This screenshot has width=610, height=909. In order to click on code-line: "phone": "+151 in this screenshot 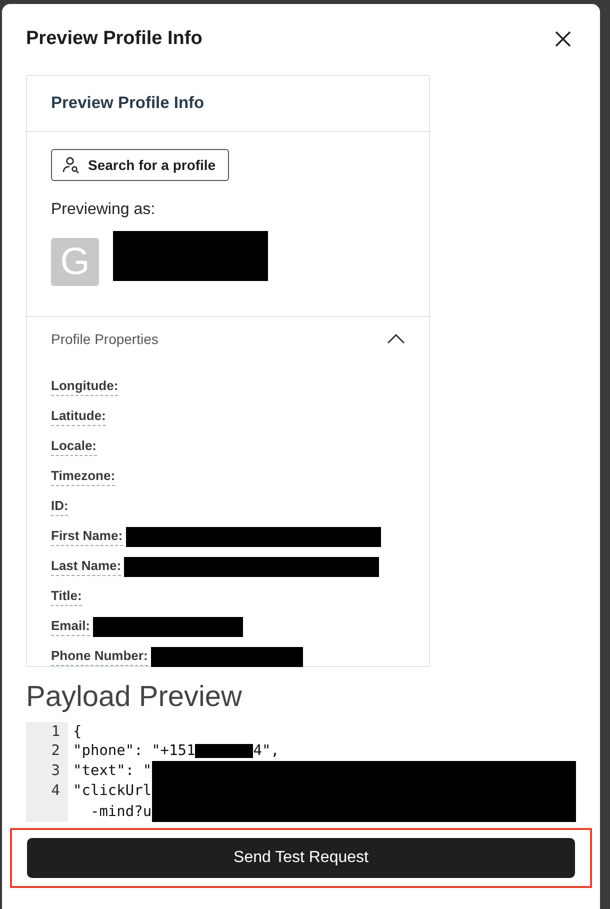, I will do `click(134, 750)`.